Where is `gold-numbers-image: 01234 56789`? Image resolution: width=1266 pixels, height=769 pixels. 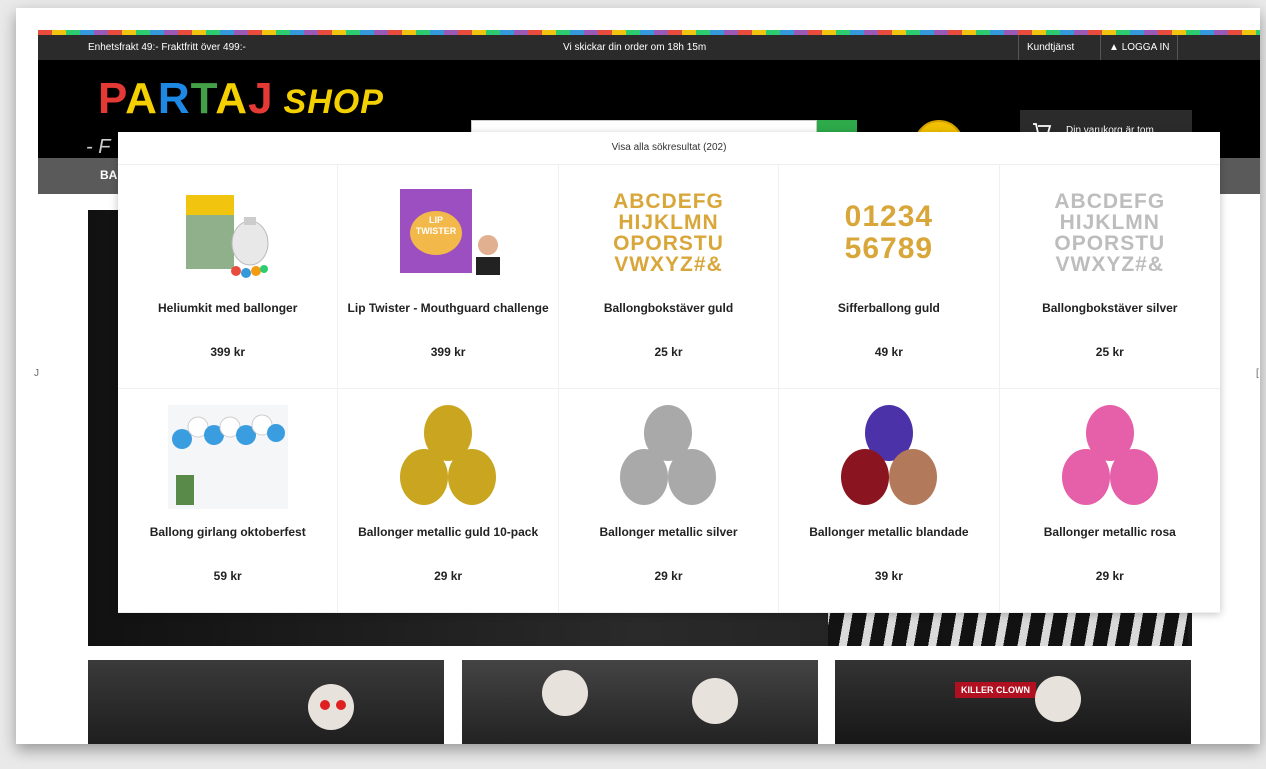 gold-numbers-image: 01234 56789 is located at coordinates (889, 232).